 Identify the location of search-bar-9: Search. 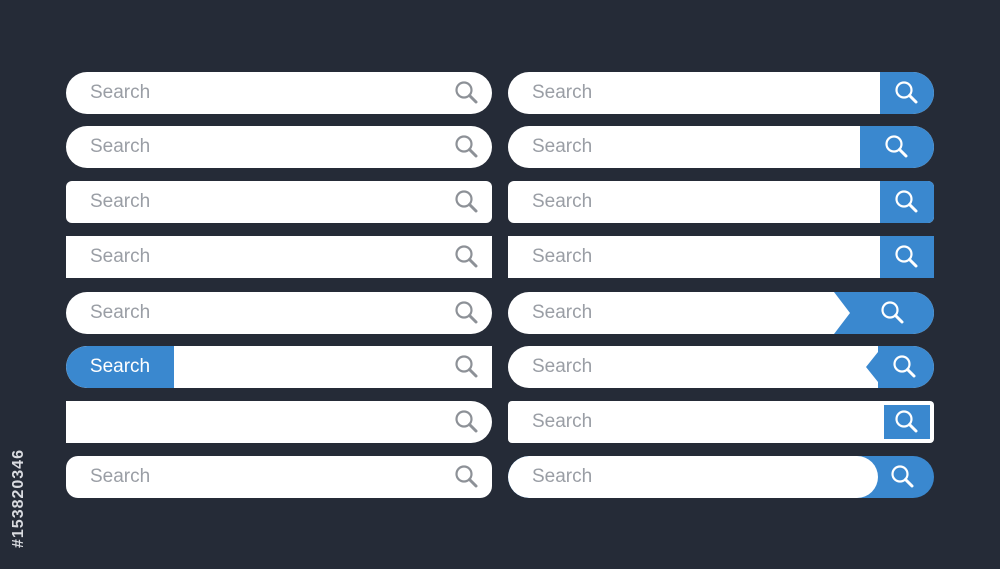
(721, 93).